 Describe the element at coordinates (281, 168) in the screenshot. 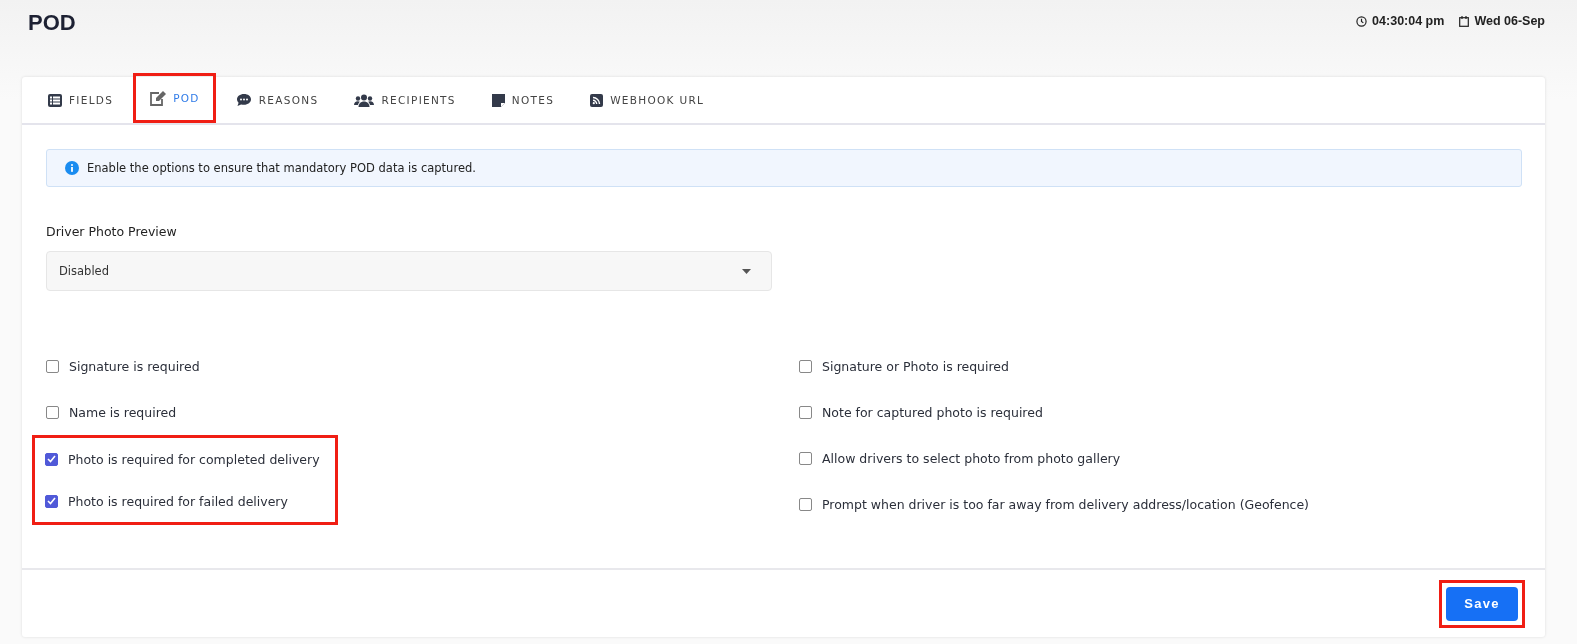

I see `info-text: Enable the options to ensure that mandatory POD data is captured.` at that location.